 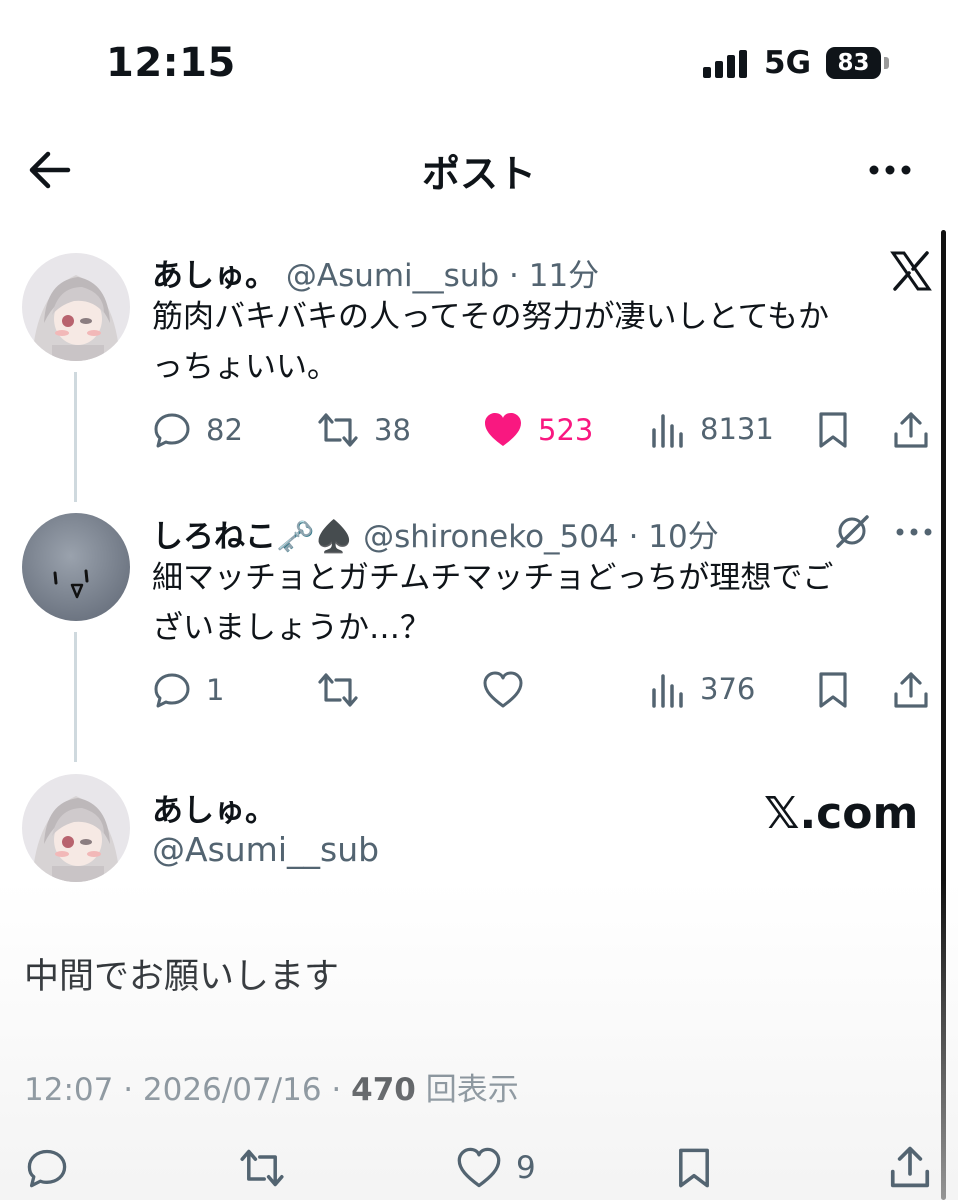 What do you see at coordinates (566, 430) in the screenshot?
I see `like-count: 523` at bounding box center [566, 430].